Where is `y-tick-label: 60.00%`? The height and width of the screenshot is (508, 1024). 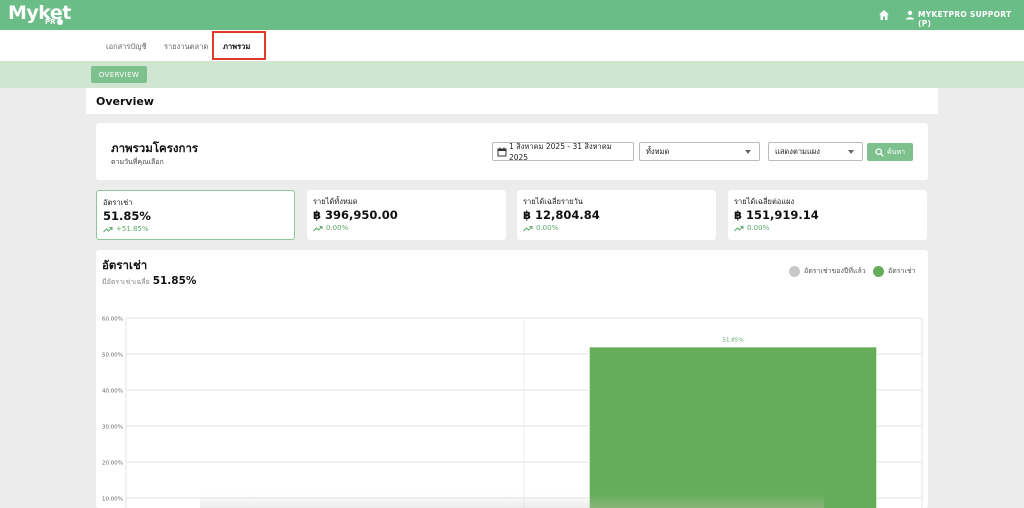
y-tick-label: 60.00% is located at coordinates (112, 320).